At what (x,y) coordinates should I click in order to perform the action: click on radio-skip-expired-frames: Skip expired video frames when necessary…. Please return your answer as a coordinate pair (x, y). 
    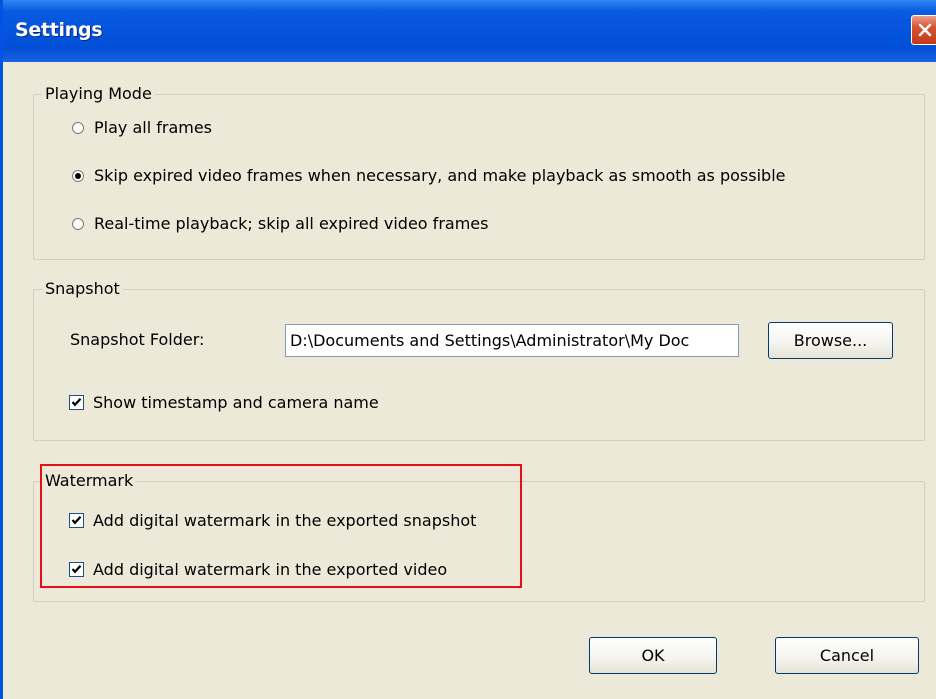
    Looking at the image, I should click on (428, 175).